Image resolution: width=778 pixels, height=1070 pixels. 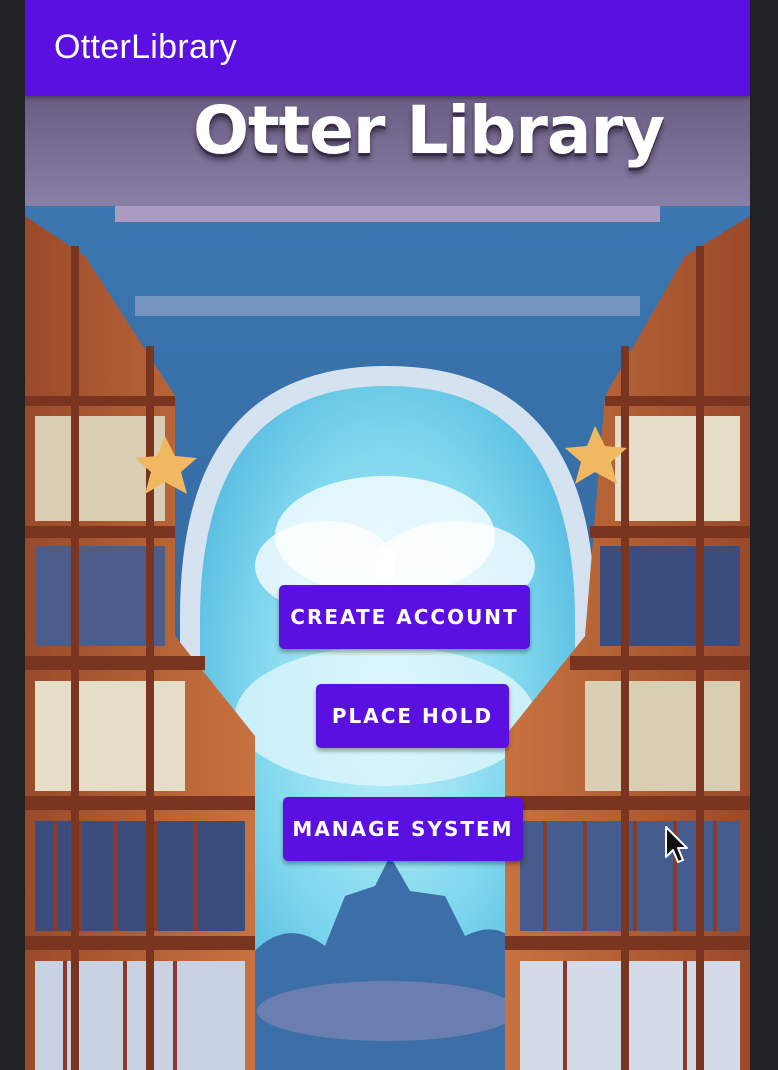 What do you see at coordinates (404, 617) in the screenshot?
I see `create-account-button: CREATE ACCOUNT` at bounding box center [404, 617].